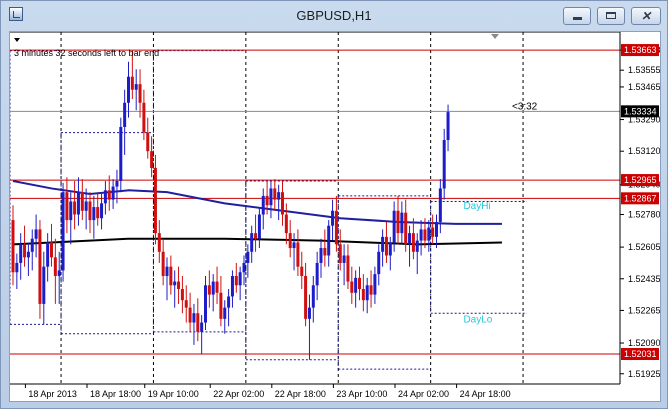  Describe the element at coordinates (640, 354) in the screenshot. I see `price-level-tag-label: 1.52031` at that location.